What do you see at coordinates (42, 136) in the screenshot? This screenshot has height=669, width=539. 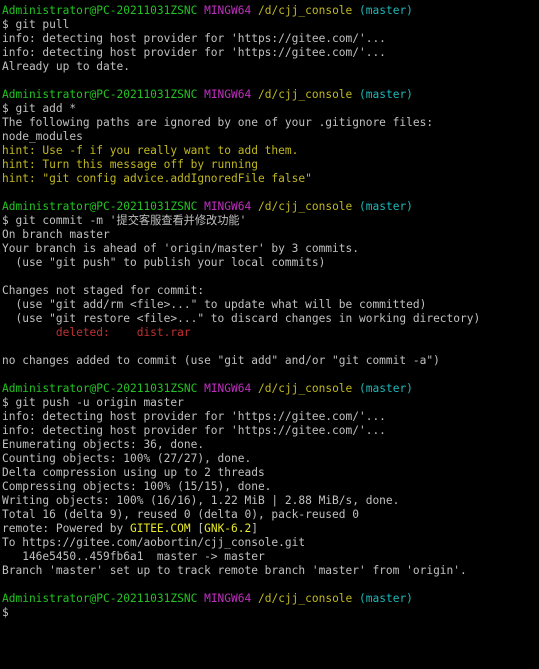 I see `terminal-text-segment: node_modules` at bounding box center [42, 136].